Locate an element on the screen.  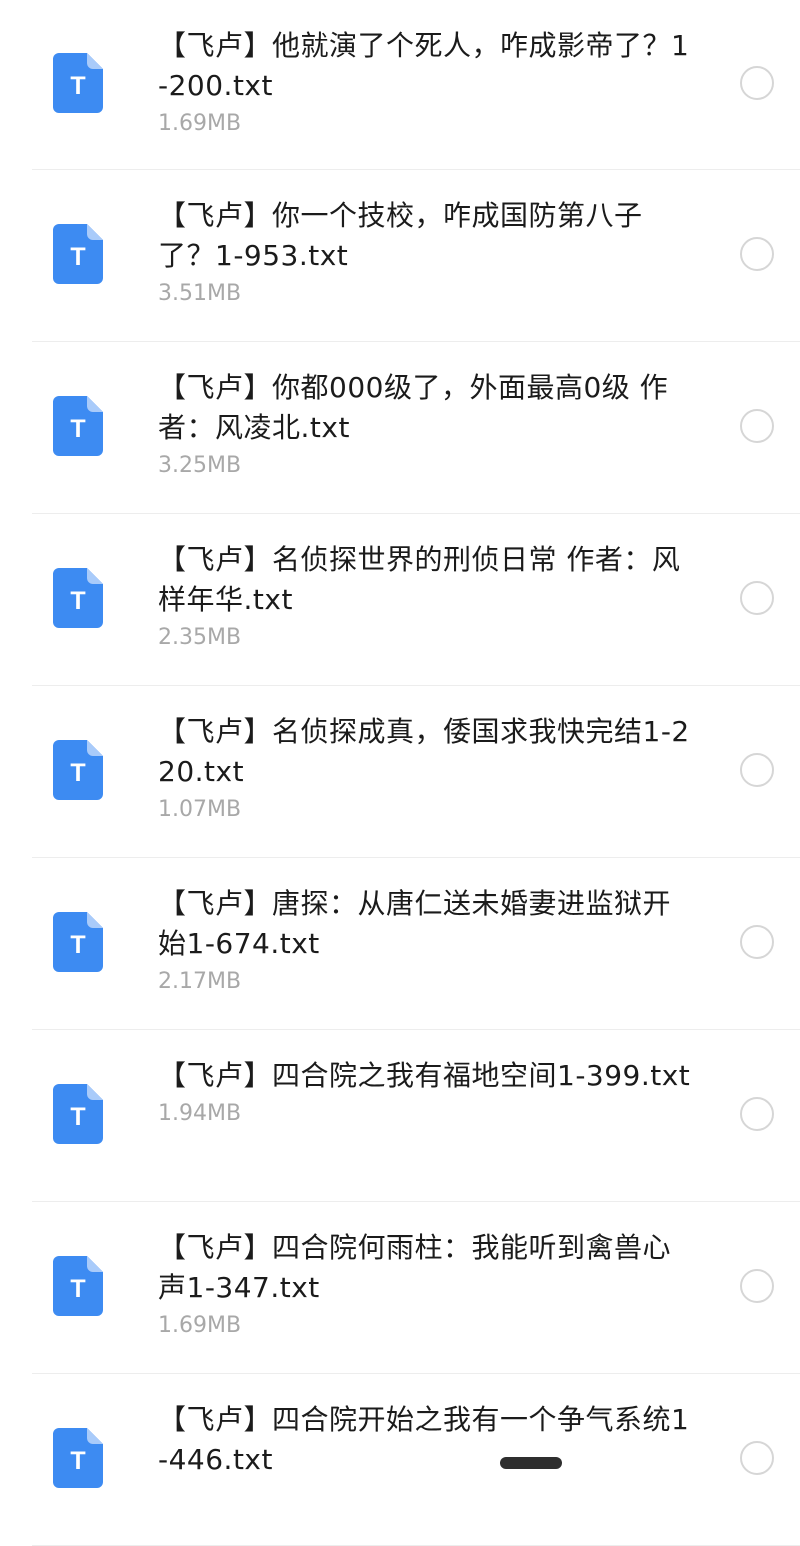
file-row: T 【飞卢】四合院何雨柱：我能听到禽兽心声1-347.txt 1.69MB is located at coordinates (416, 1288).